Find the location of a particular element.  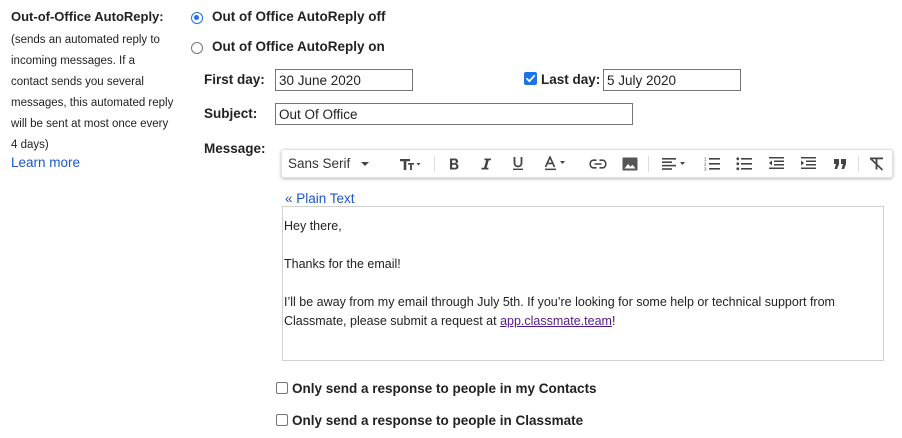

underline-icon is located at coordinates (518, 163).